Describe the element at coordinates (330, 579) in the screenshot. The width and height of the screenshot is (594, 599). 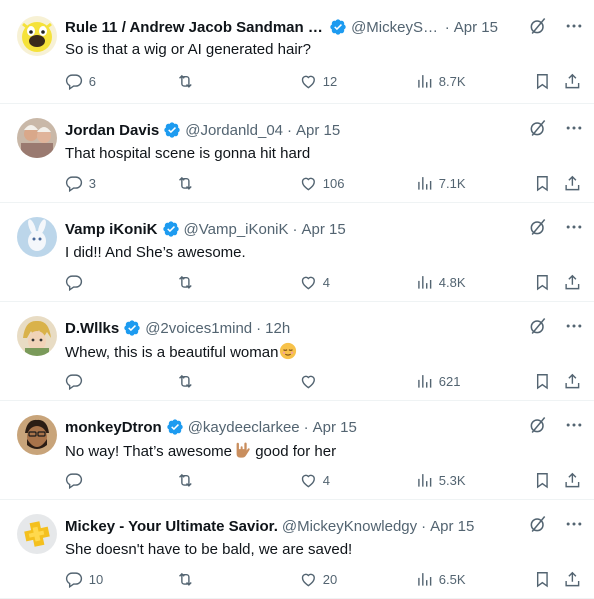
I see `like-count: 20` at that location.